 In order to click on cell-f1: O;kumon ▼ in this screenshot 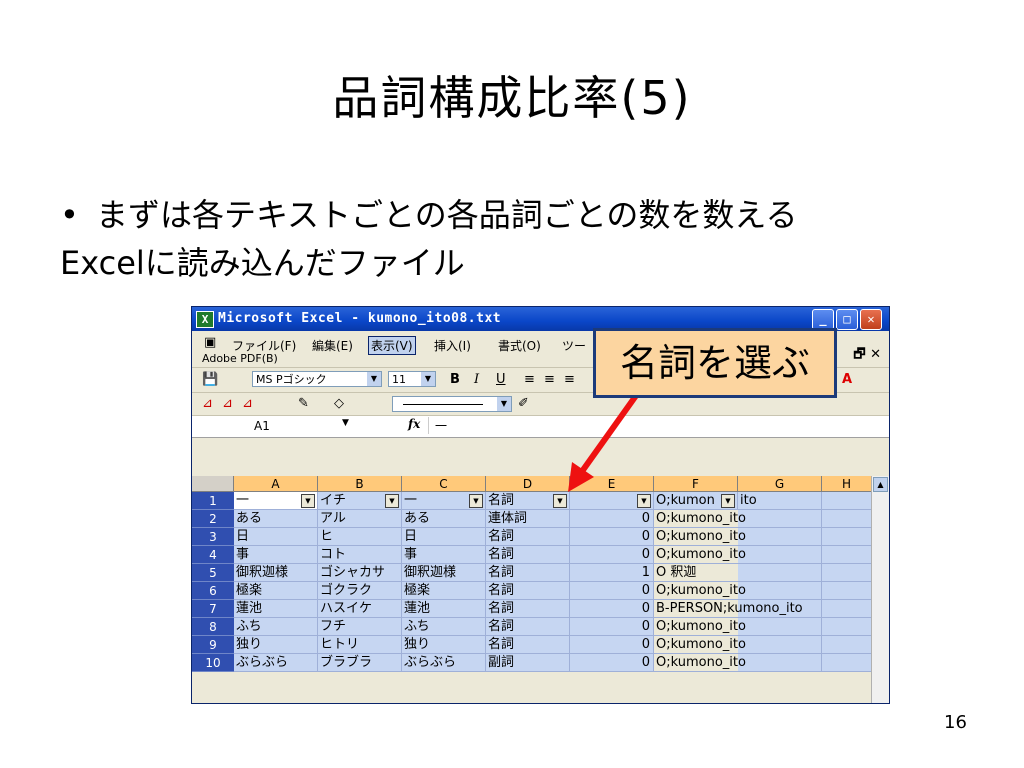, I will do `click(696, 501)`.